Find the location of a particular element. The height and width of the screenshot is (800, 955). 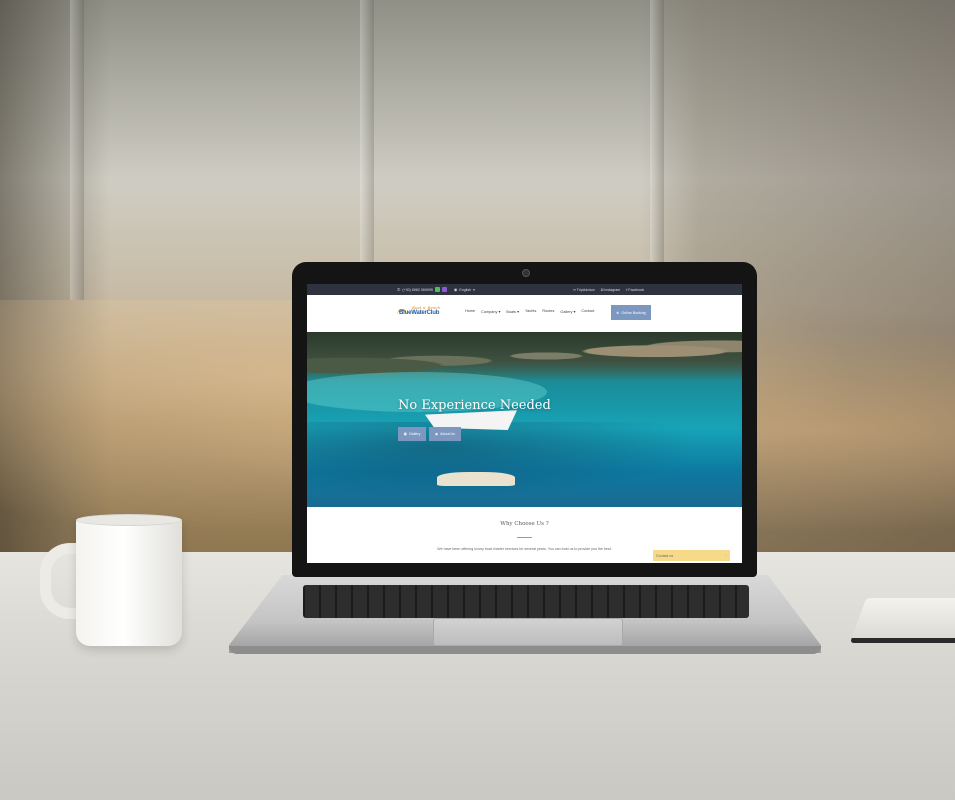

phone-number: (+30) 6982 069995 is located at coordinates (417, 290).